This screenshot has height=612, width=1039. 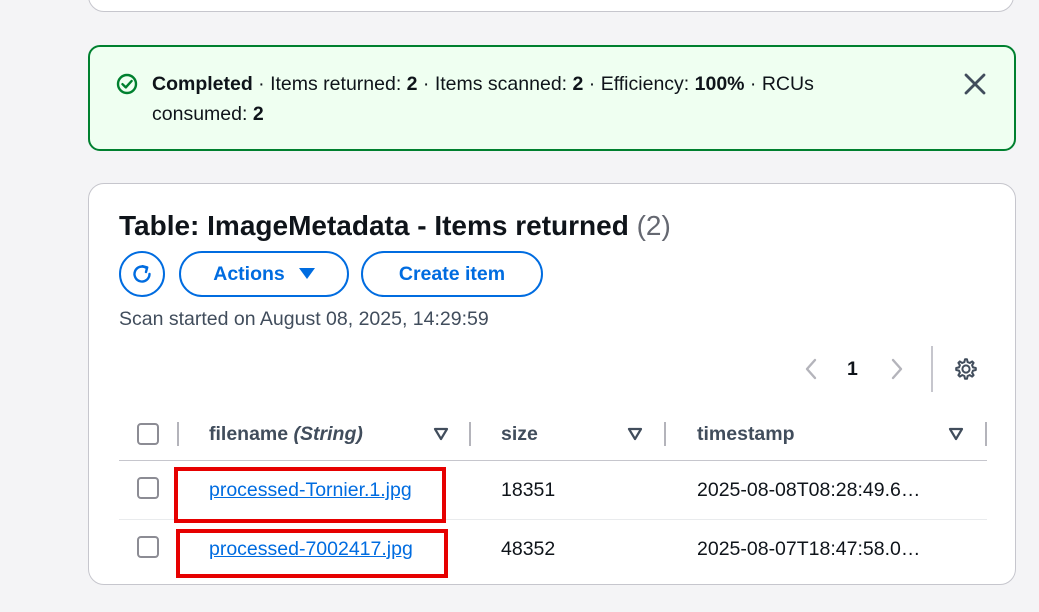 I want to click on create-item-button: Create item, so click(x=452, y=274).